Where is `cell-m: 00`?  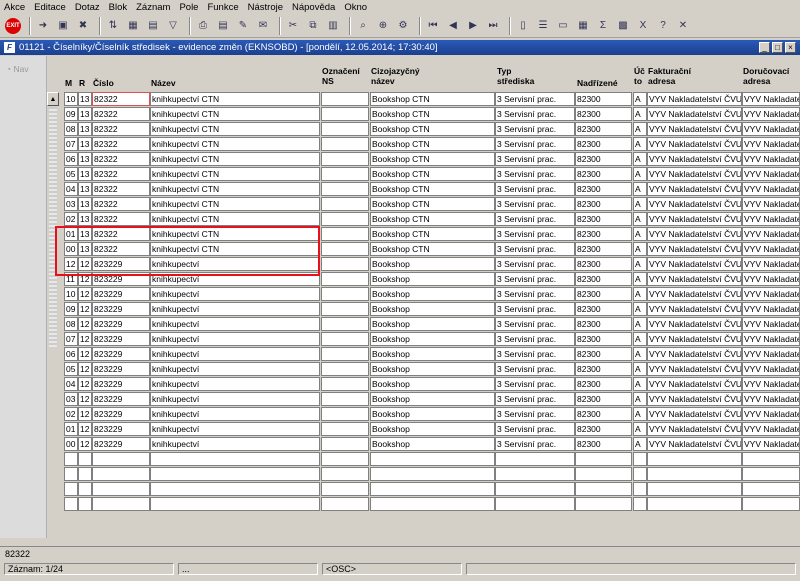
cell-m: 00 is located at coordinates (71, 444).